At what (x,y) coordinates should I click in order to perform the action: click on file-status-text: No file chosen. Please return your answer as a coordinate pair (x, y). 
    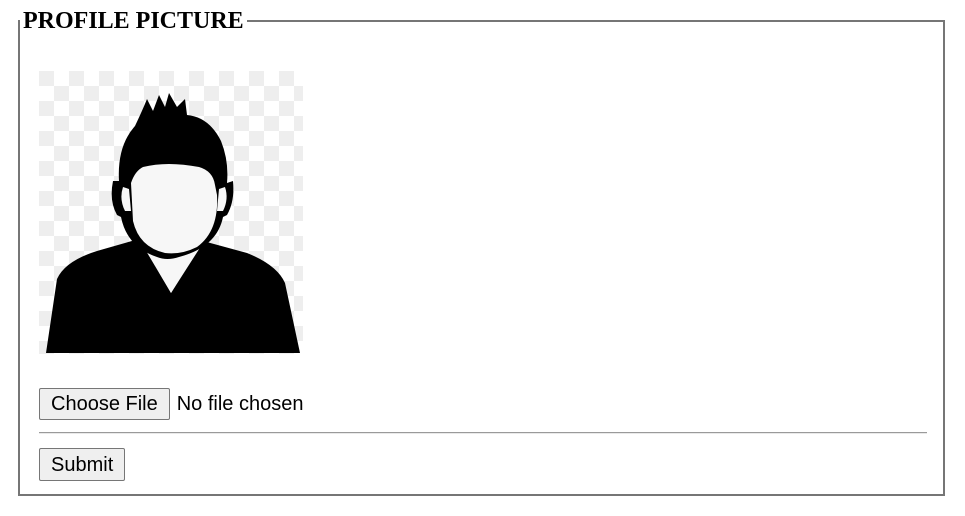
    Looking at the image, I should click on (240, 404).